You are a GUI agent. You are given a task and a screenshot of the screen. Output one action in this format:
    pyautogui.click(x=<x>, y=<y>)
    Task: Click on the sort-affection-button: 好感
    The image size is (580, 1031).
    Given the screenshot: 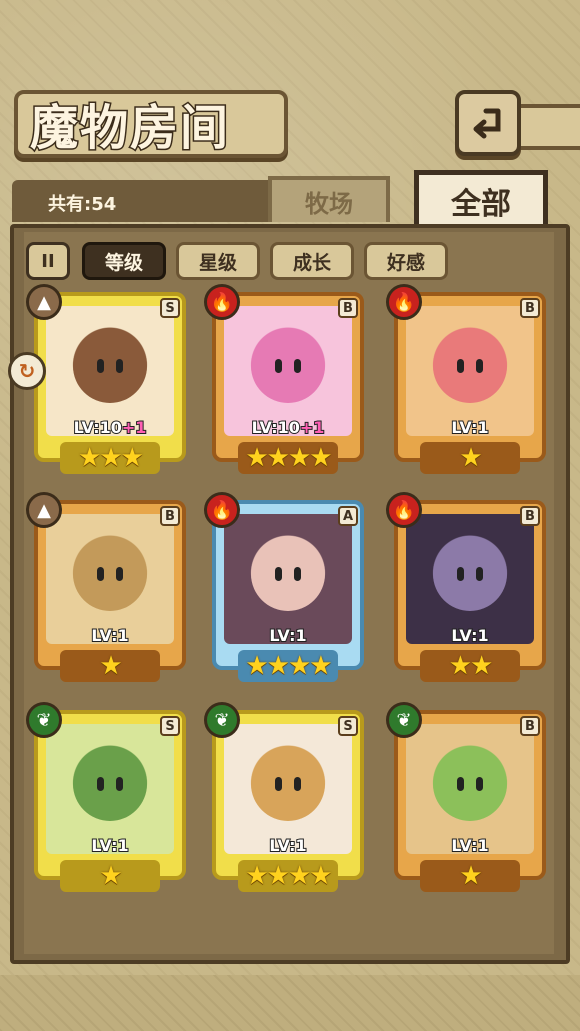 What is the action you would take?
    pyautogui.click(x=406, y=261)
    